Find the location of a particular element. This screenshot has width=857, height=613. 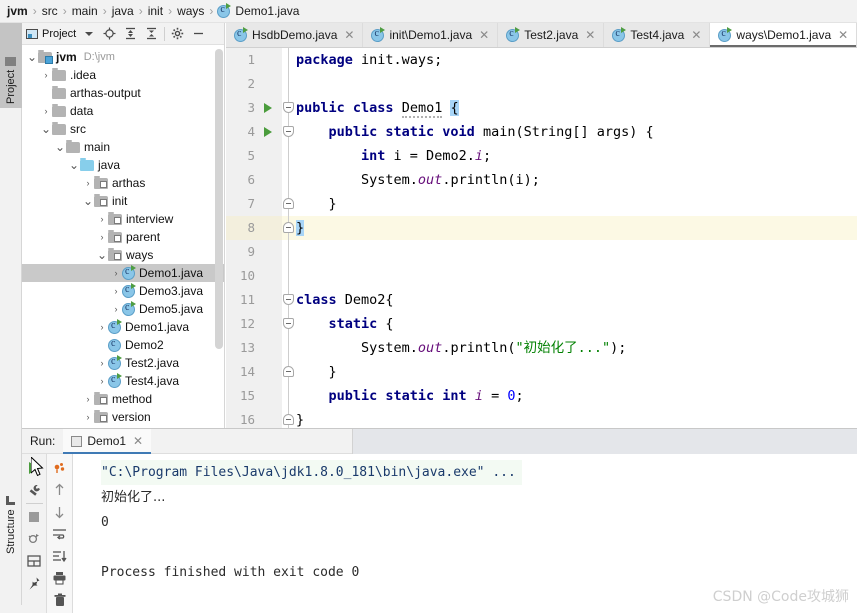

code-line: 8} is located at coordinates (541, 228).